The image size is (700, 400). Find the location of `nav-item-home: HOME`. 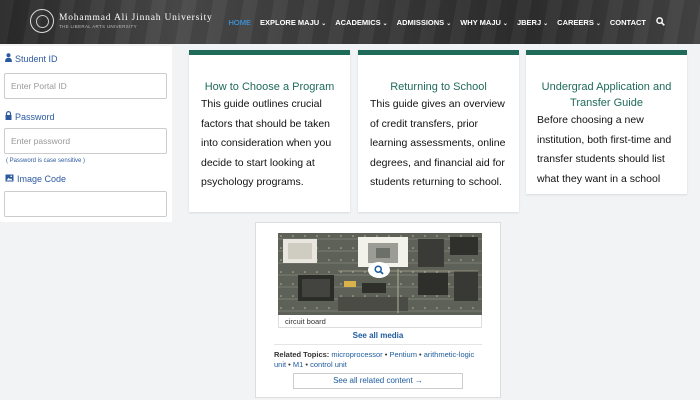

nav-item-home: HOME is located at coordinates (240, 22).